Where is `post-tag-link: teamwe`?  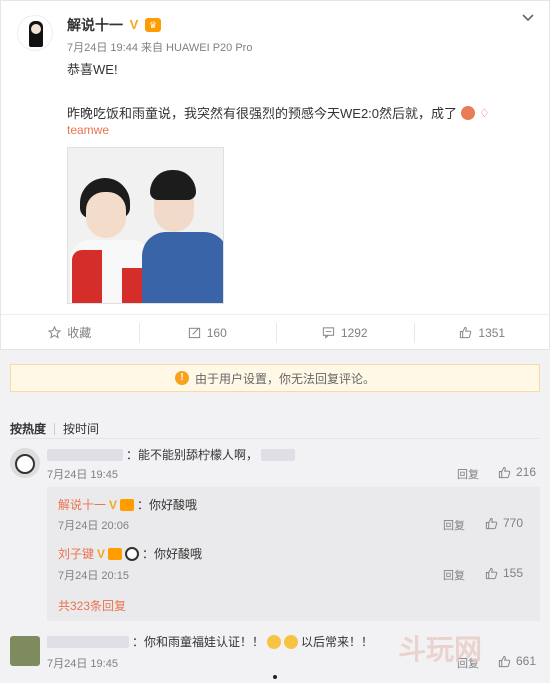
post-tag-link: teamwe is located at coordinates (88, 130).